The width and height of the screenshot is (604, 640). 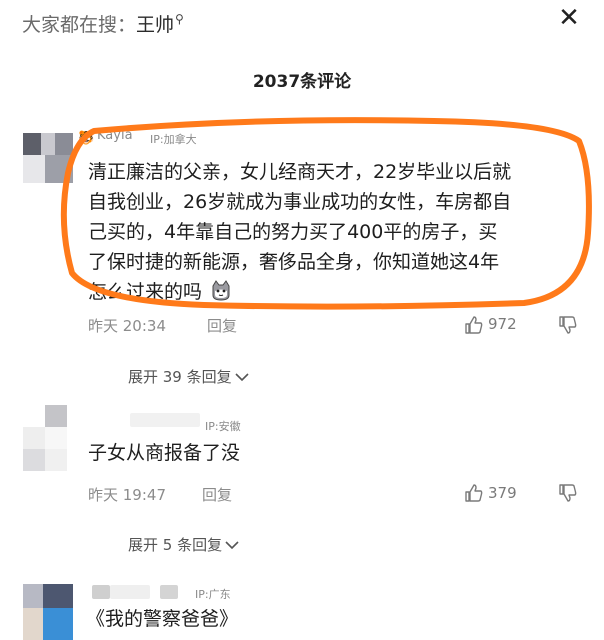 What do you see at coordinates (300, 202) in the screenshot?
I see `comment-text-line: 自我创业，26岁就成为事业成功的女性，车房都自` at bounding box center [300, 202].